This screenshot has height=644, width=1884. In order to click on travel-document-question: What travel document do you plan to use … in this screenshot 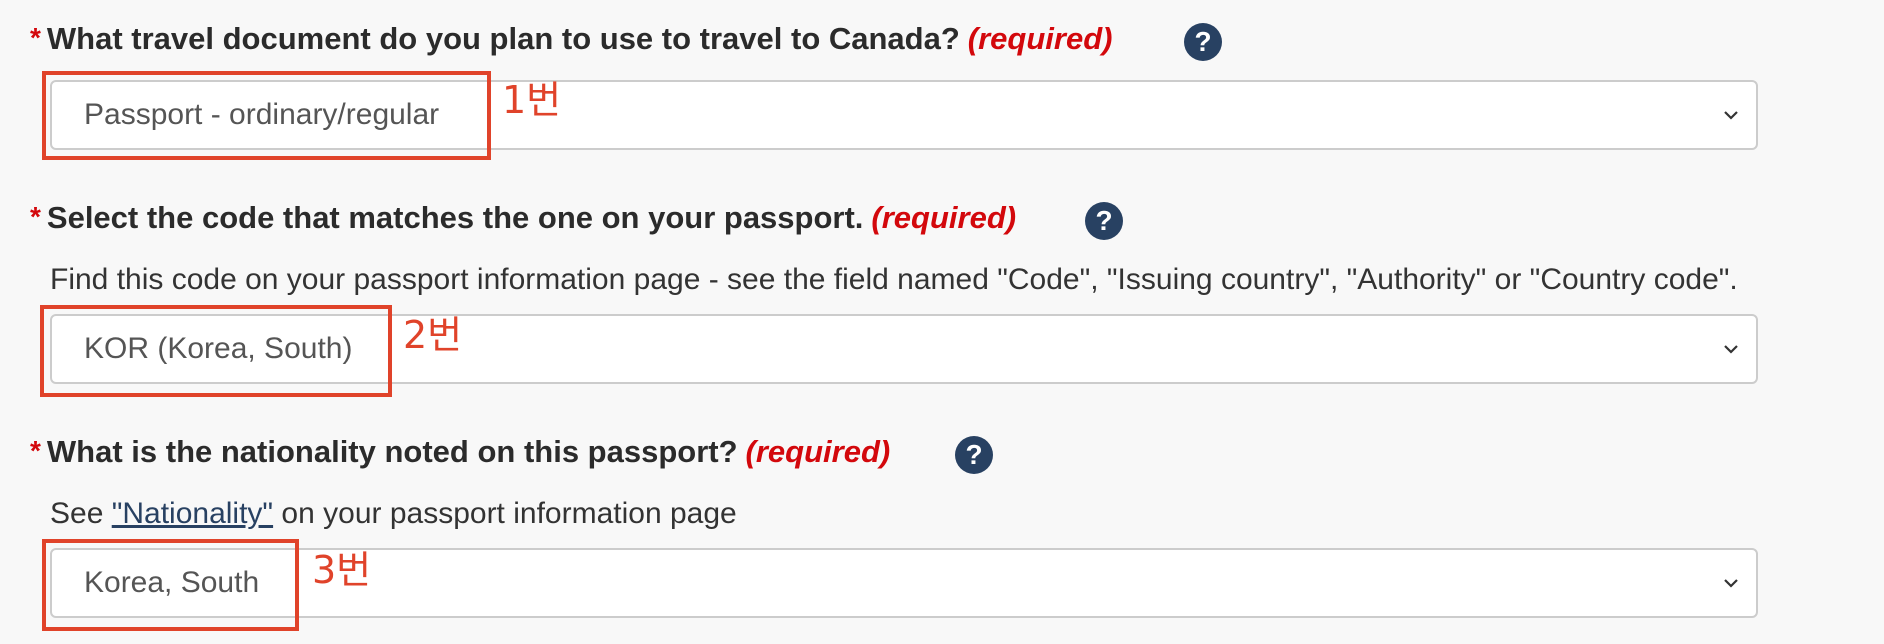, I will do `click(503, 38)`.